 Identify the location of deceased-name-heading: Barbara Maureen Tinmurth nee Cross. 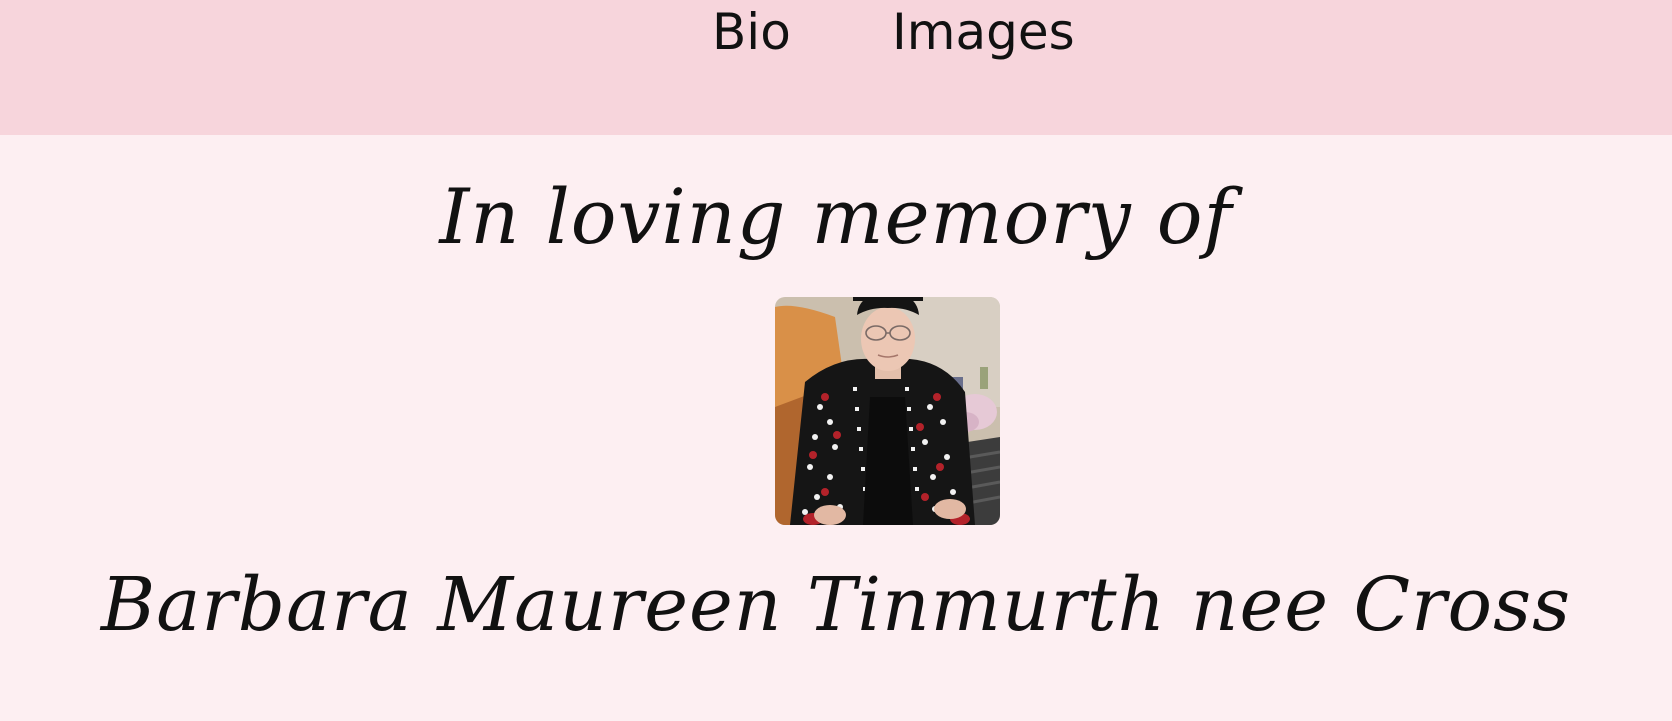
(836, 605).